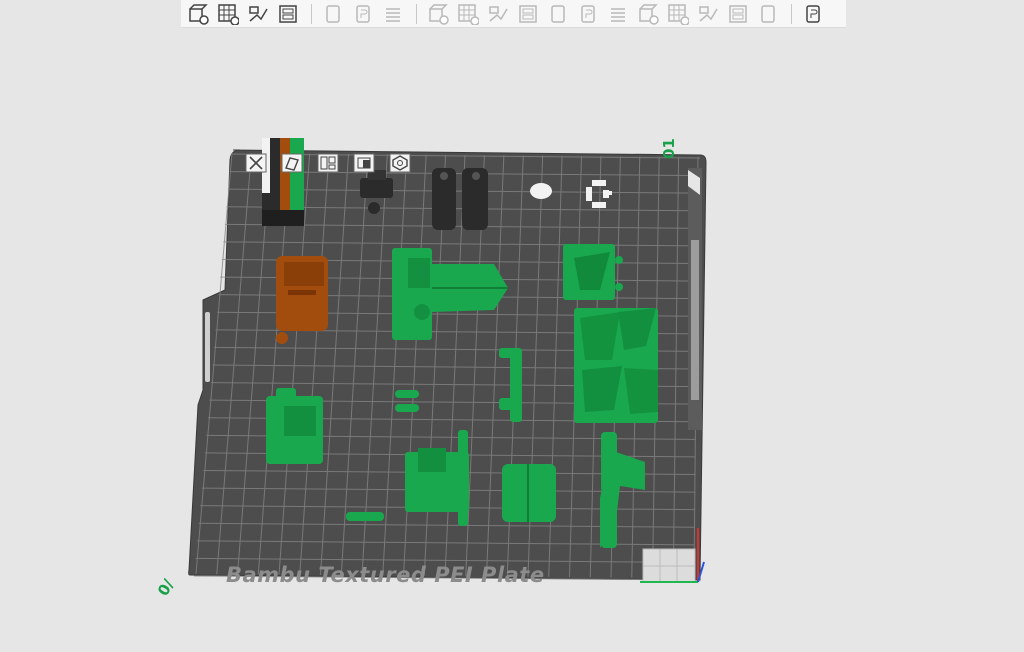 This screenshot has height=652, width=1024. What do you see at coordinates (198, 14) in the screenshot?
I see `add-cube-icon` at bounding box center [198, 14].